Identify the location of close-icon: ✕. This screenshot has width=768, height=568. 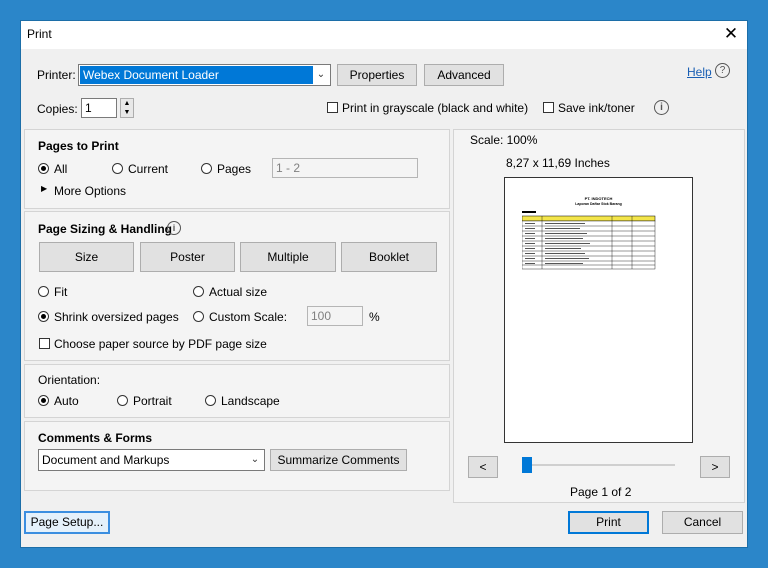
(731, 34).